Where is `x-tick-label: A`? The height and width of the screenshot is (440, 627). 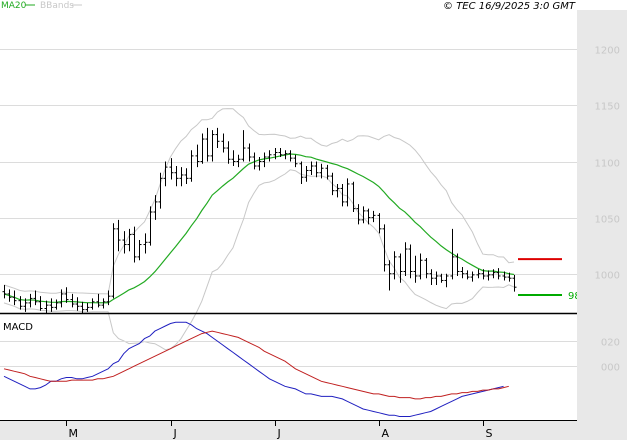 x-tick-label: A is located at coordinates (386, 433).